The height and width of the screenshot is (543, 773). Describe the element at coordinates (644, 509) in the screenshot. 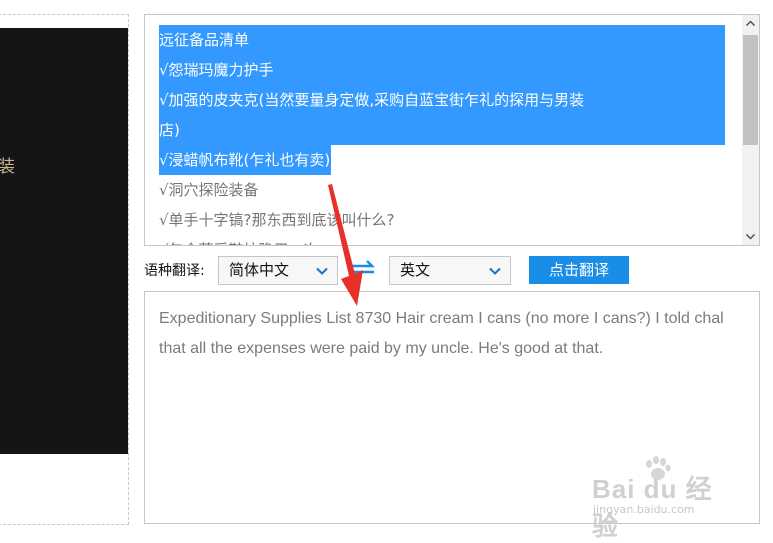

I see `watermark-url: jingyan.baidu.com` at that location.